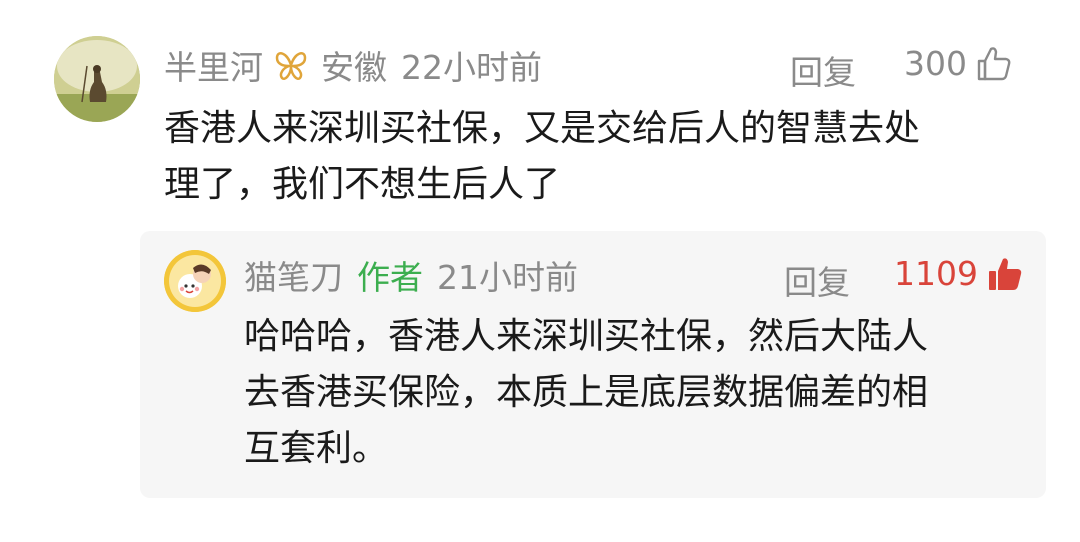 This screenshot has width=1080, height=542. What do you see at coordinates (390, 277) in the screenshot?
I see `author-badge: 作者` at bounding box center [390, 277].